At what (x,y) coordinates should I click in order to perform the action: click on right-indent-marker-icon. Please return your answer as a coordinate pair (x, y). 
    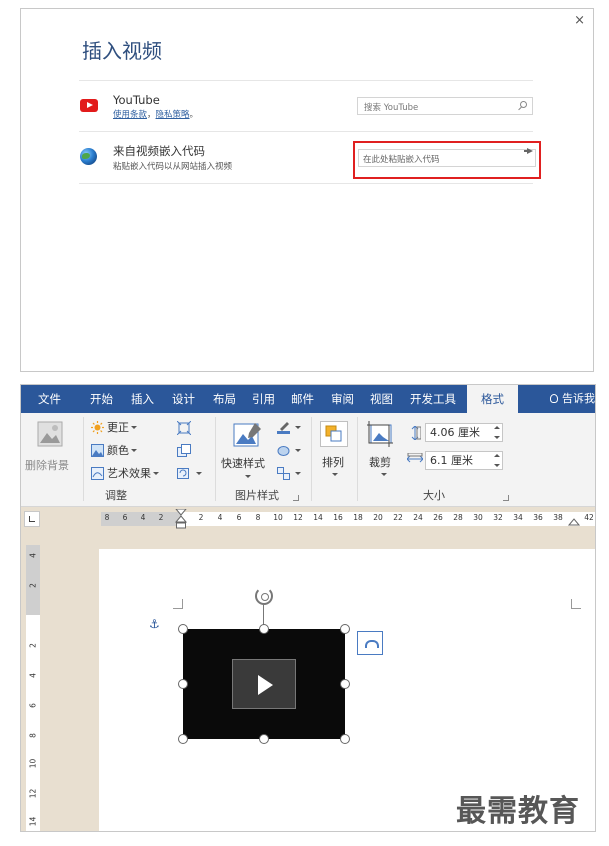
    Looking at the image, I should click on (574, 522).